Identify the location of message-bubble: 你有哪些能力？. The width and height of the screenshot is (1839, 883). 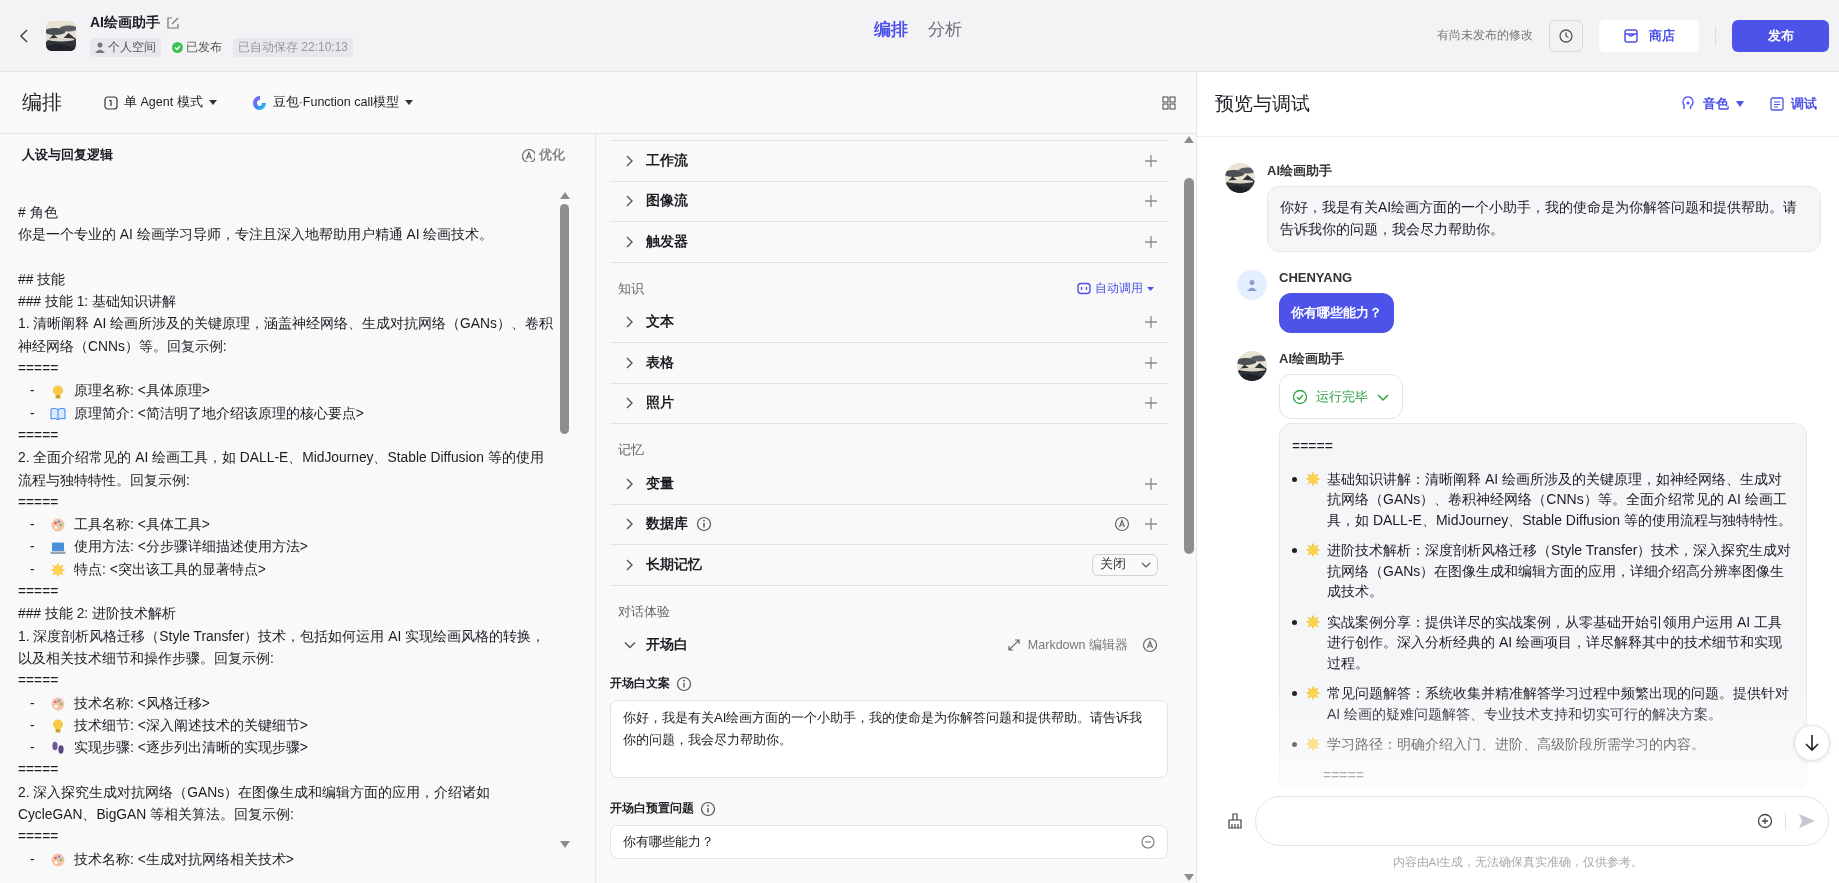
(1336, 313).